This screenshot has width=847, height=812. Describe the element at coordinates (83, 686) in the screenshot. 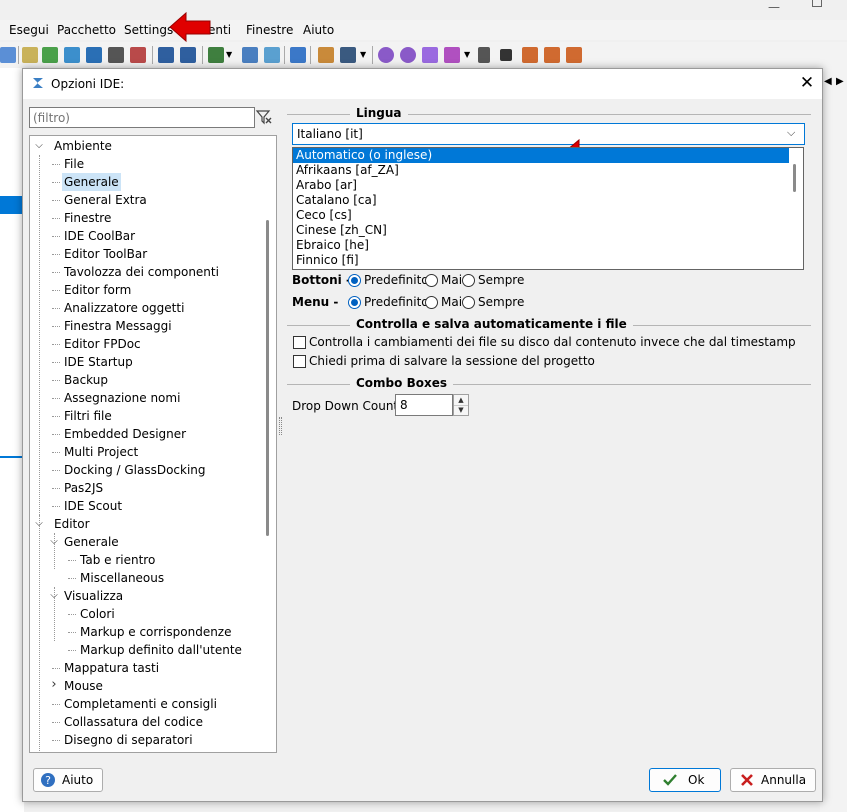

I see `tree-item: Mouse` at that location.